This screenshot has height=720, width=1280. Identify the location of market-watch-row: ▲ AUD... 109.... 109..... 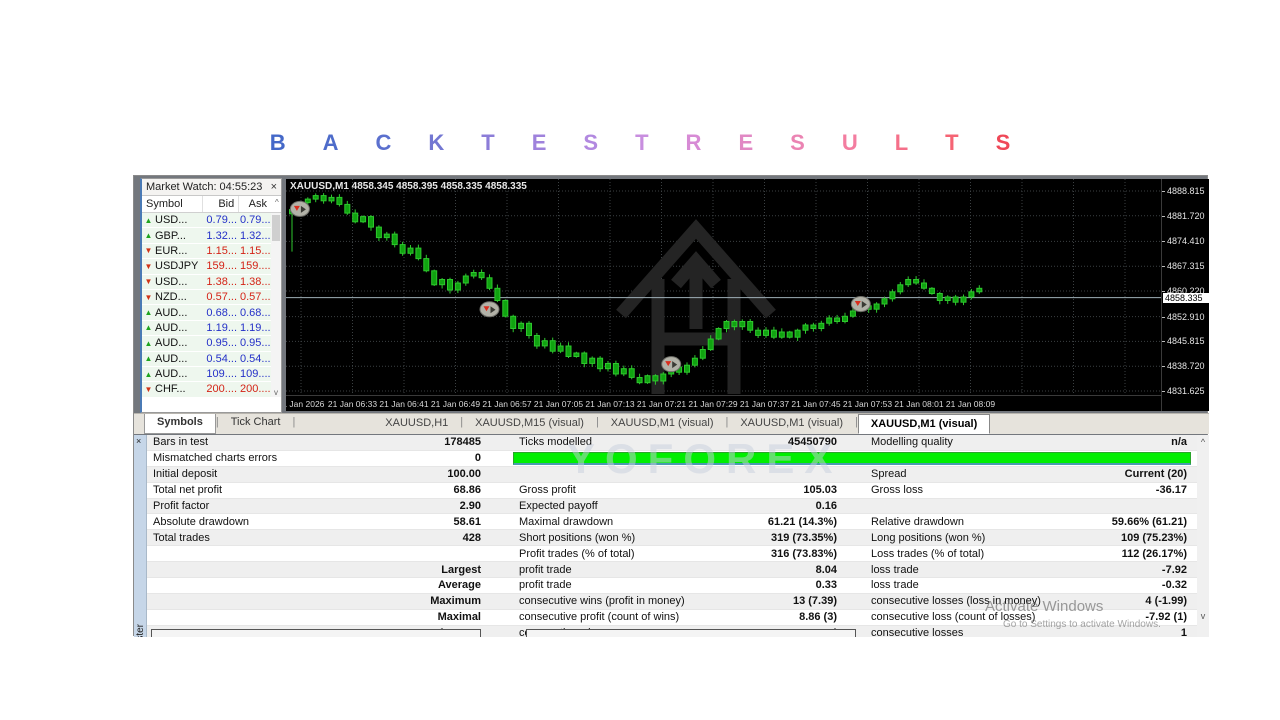
(211, 374).